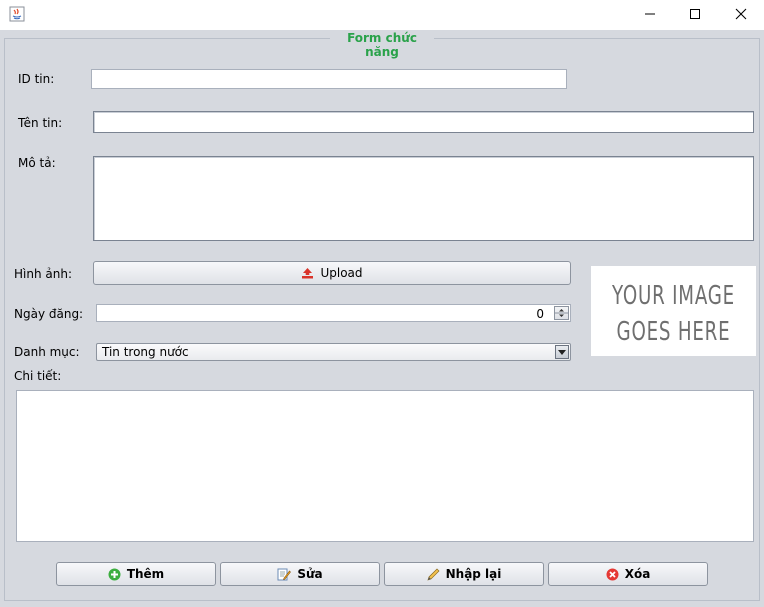 The height and width of the screenshot is (607, 764). What do you see at coordinates (43, 274) in the screenshot?
I see `image-label: Hình ảnh:` at bounding box center [43, 274].